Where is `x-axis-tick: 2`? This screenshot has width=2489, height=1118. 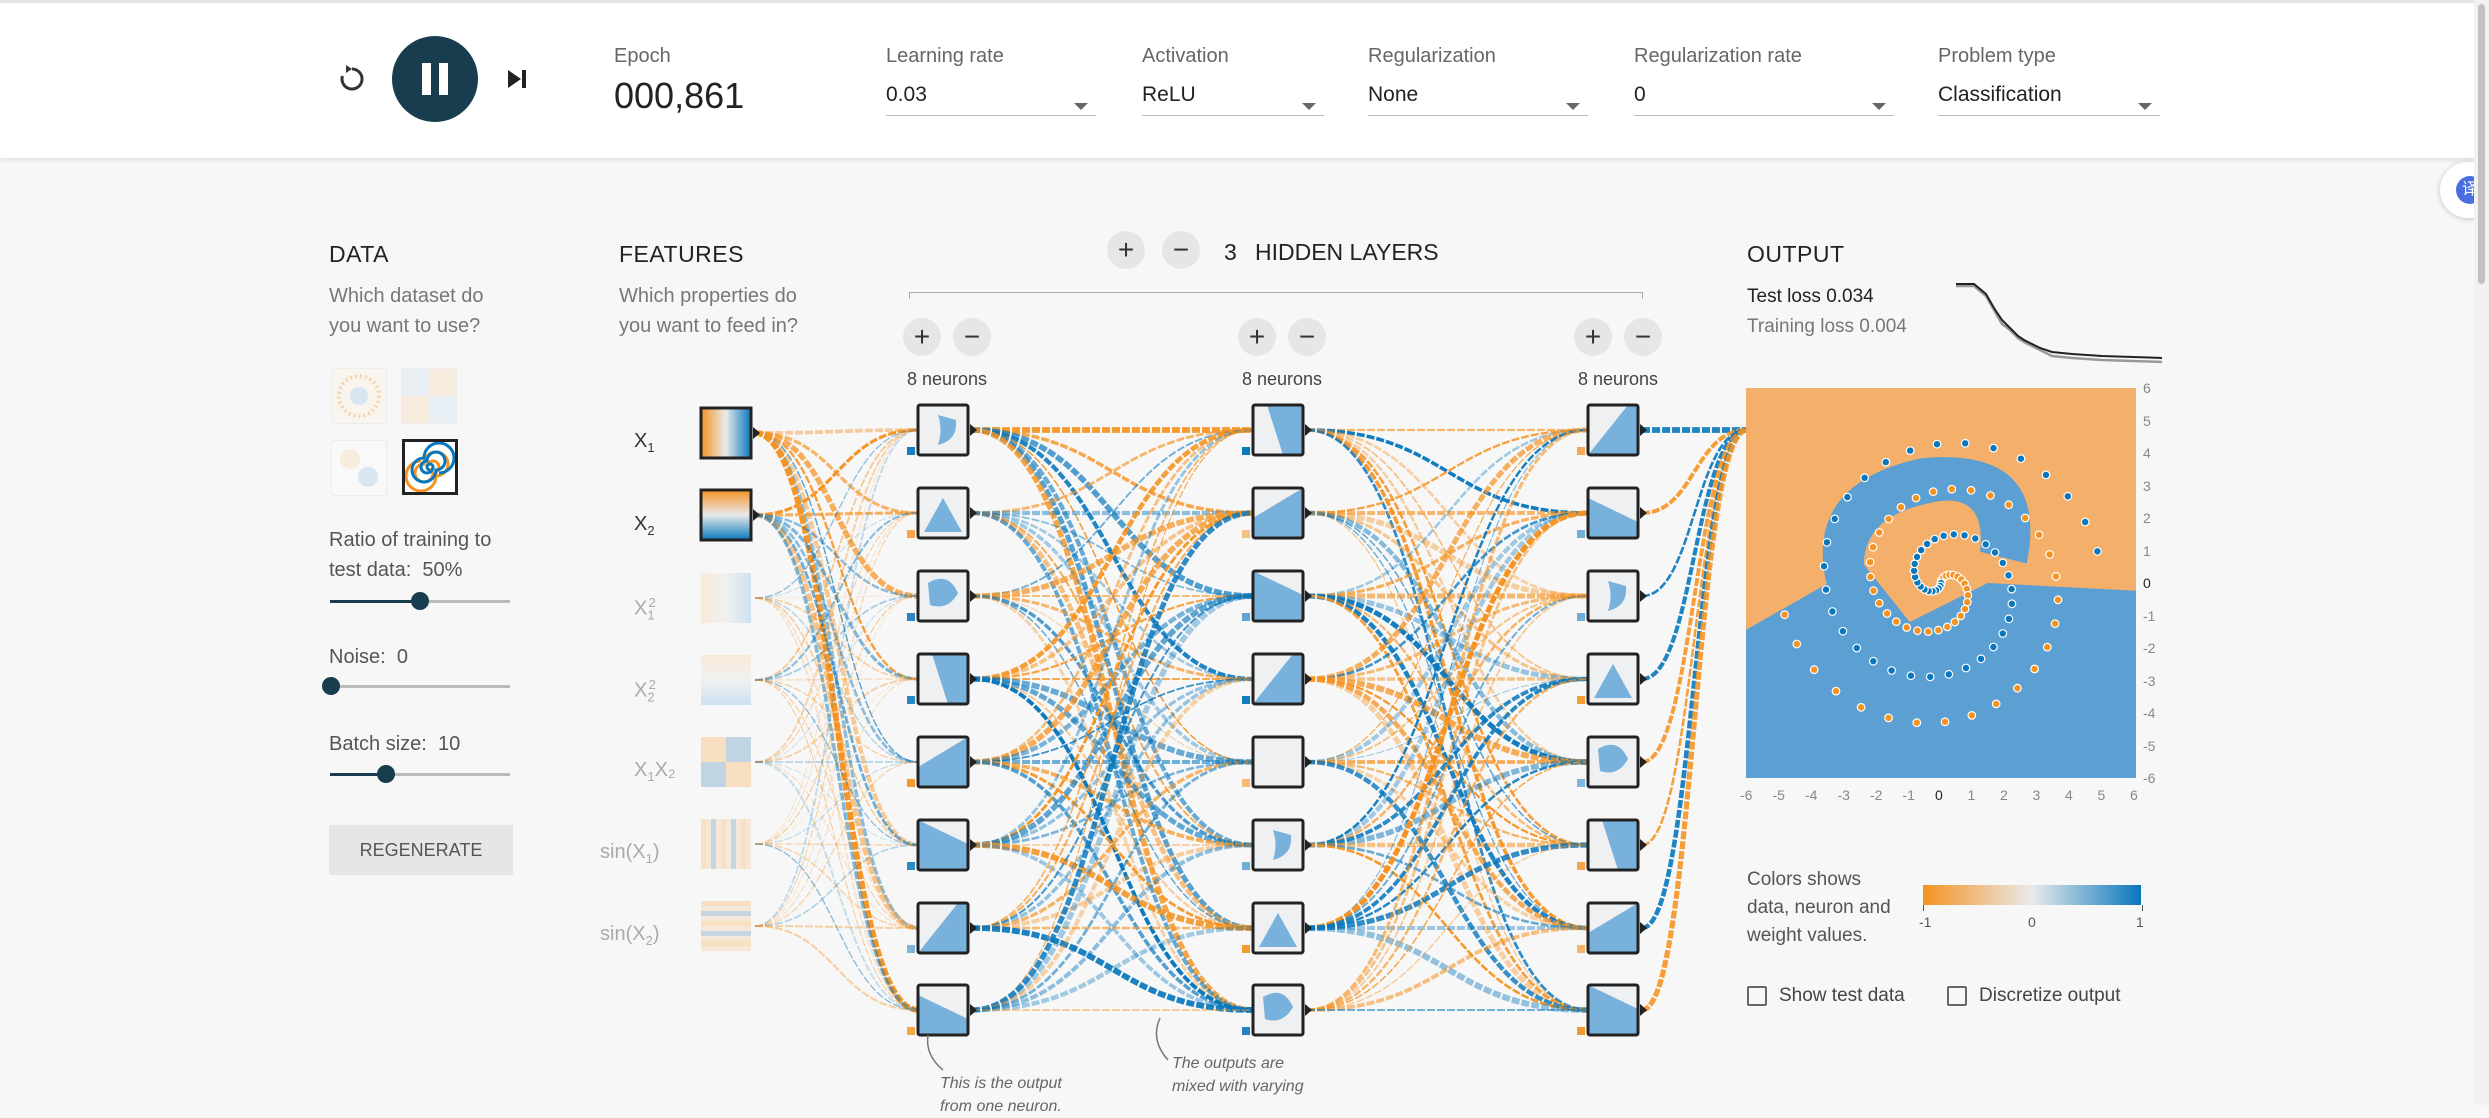 x-axis-tick: 2 is located at coordinates (2004, 795).